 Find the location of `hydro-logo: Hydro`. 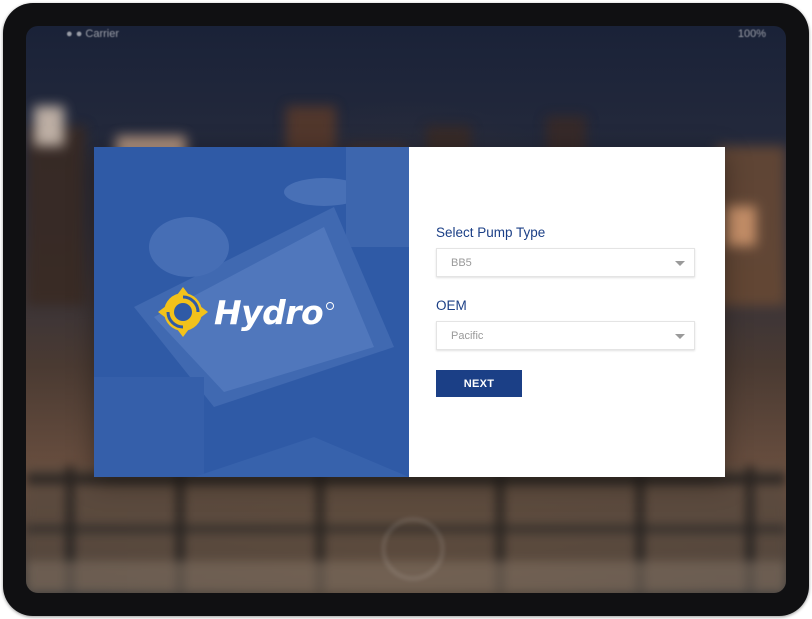

hydro-logo: Hydro is located at coordinates (245, 312).